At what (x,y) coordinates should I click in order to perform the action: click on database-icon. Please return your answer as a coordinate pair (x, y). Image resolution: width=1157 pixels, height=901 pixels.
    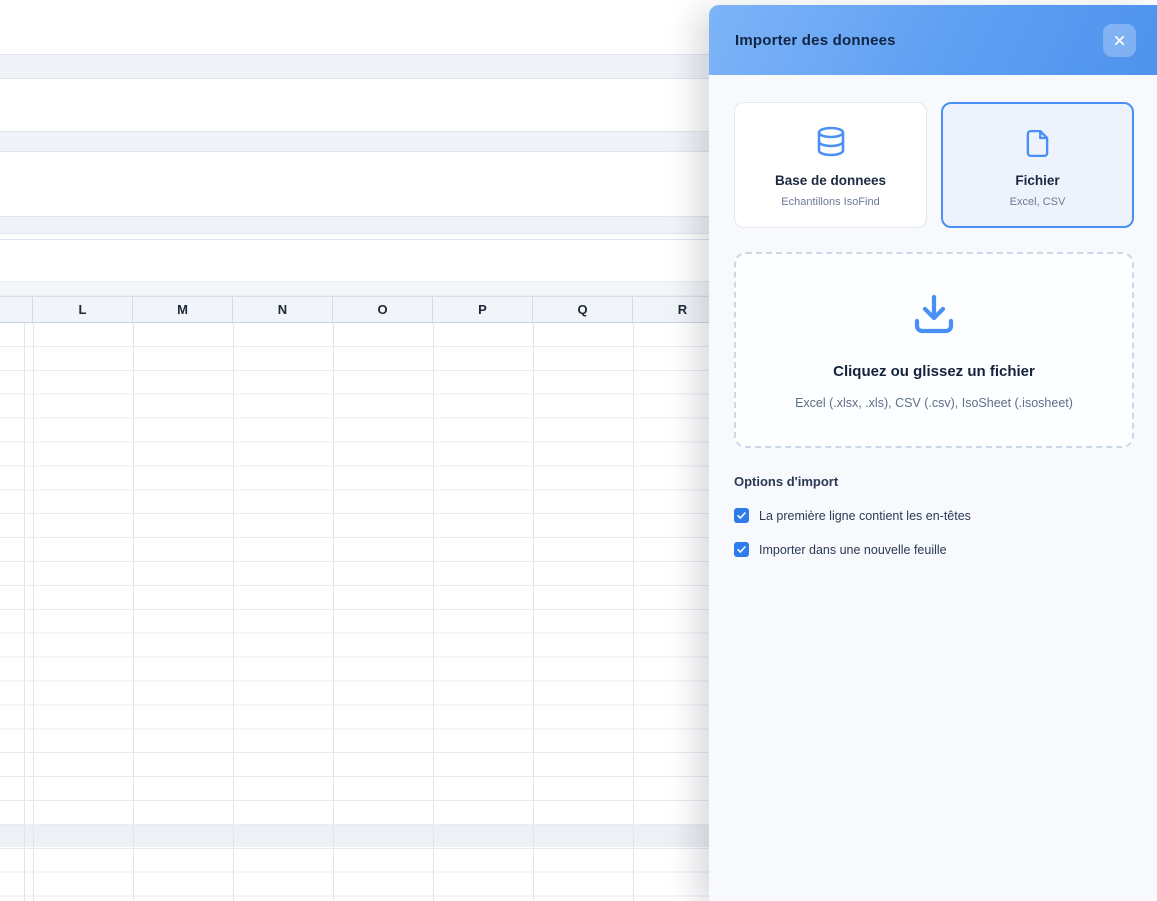
    Looking at the image, I should click on (831, 143).